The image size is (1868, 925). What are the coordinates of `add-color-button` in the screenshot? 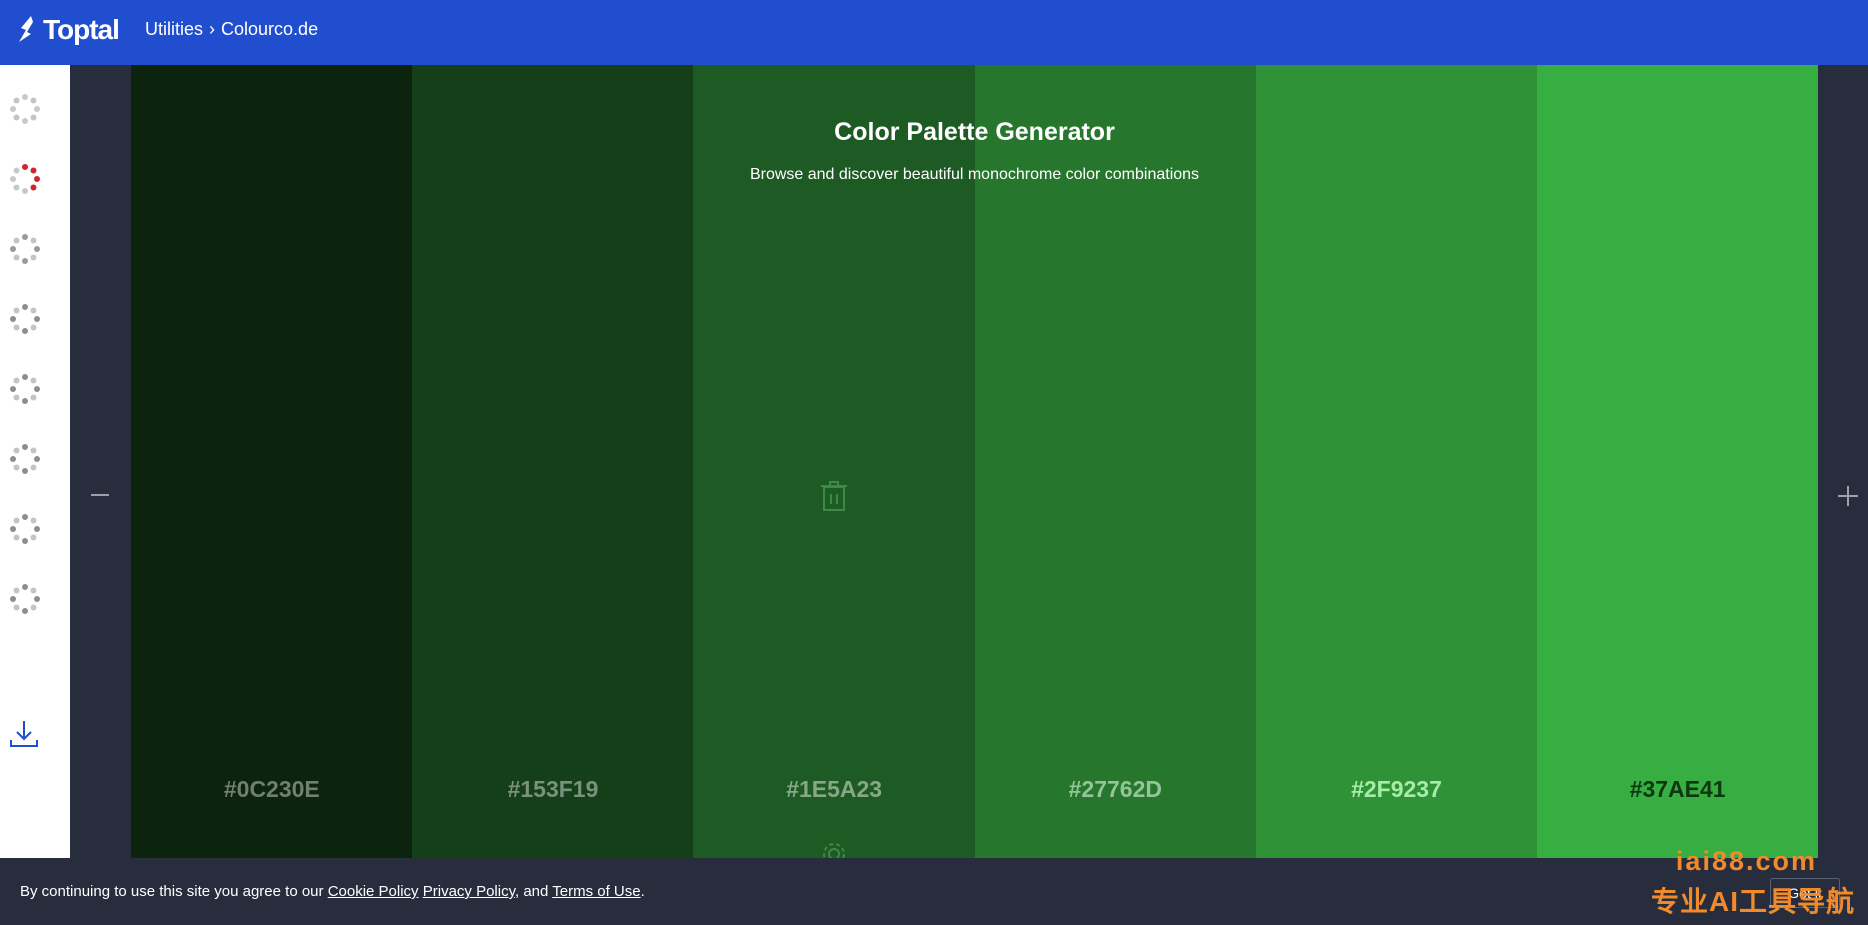 It's located at (1848, 496).